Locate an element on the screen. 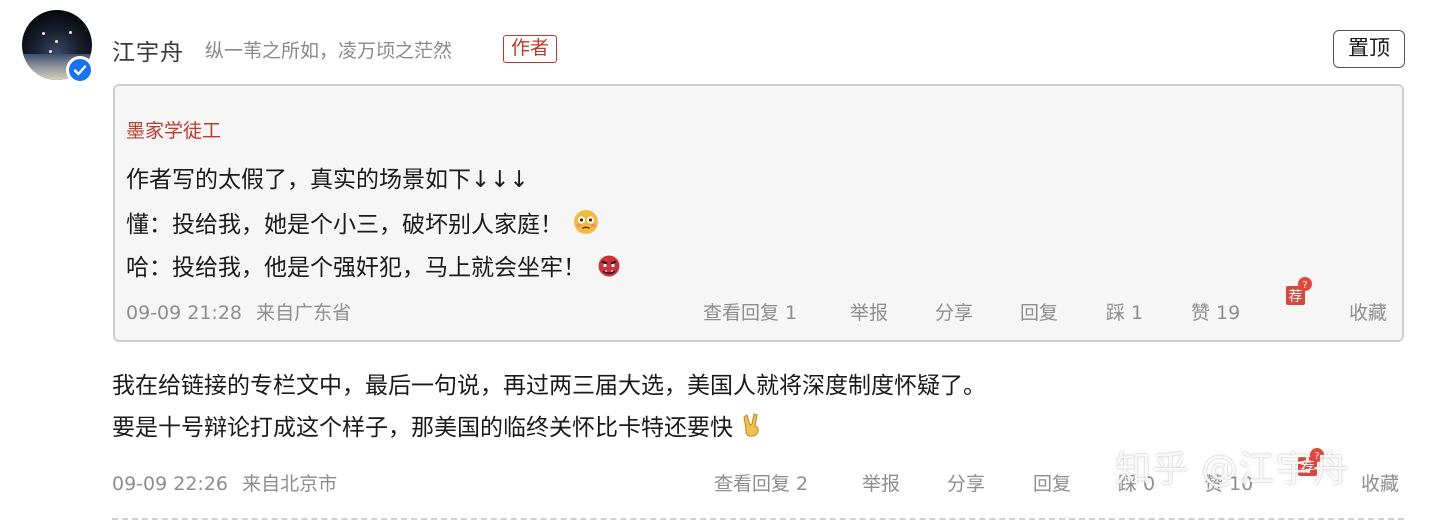 This screenshot has width=1440, height=522. verified-badge-icon is located at coordinates (80, 70).